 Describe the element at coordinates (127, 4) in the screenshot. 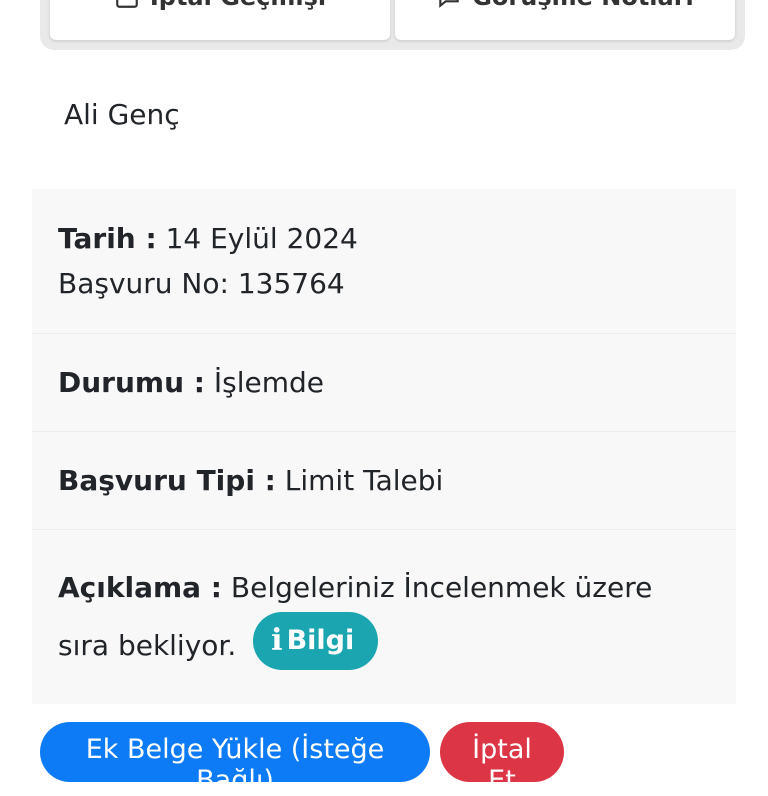

I see `calendar-icon` at that location.